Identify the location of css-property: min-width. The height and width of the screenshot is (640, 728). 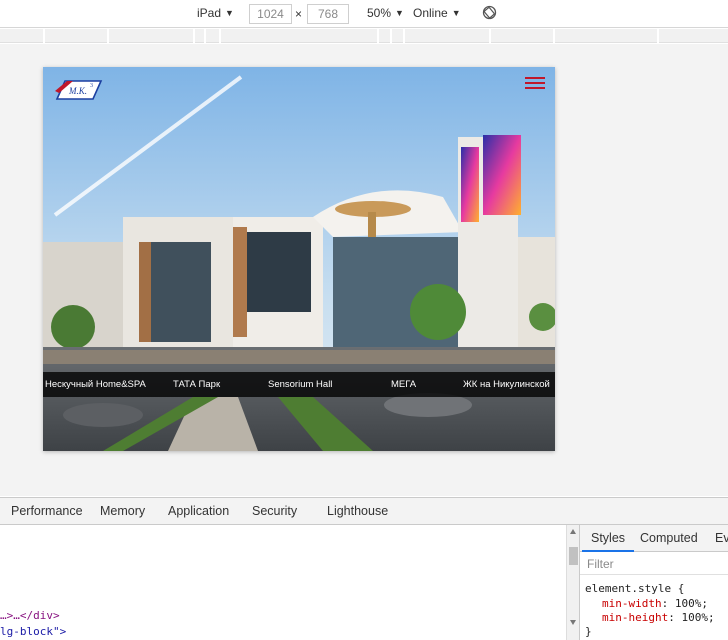
(632, 603).